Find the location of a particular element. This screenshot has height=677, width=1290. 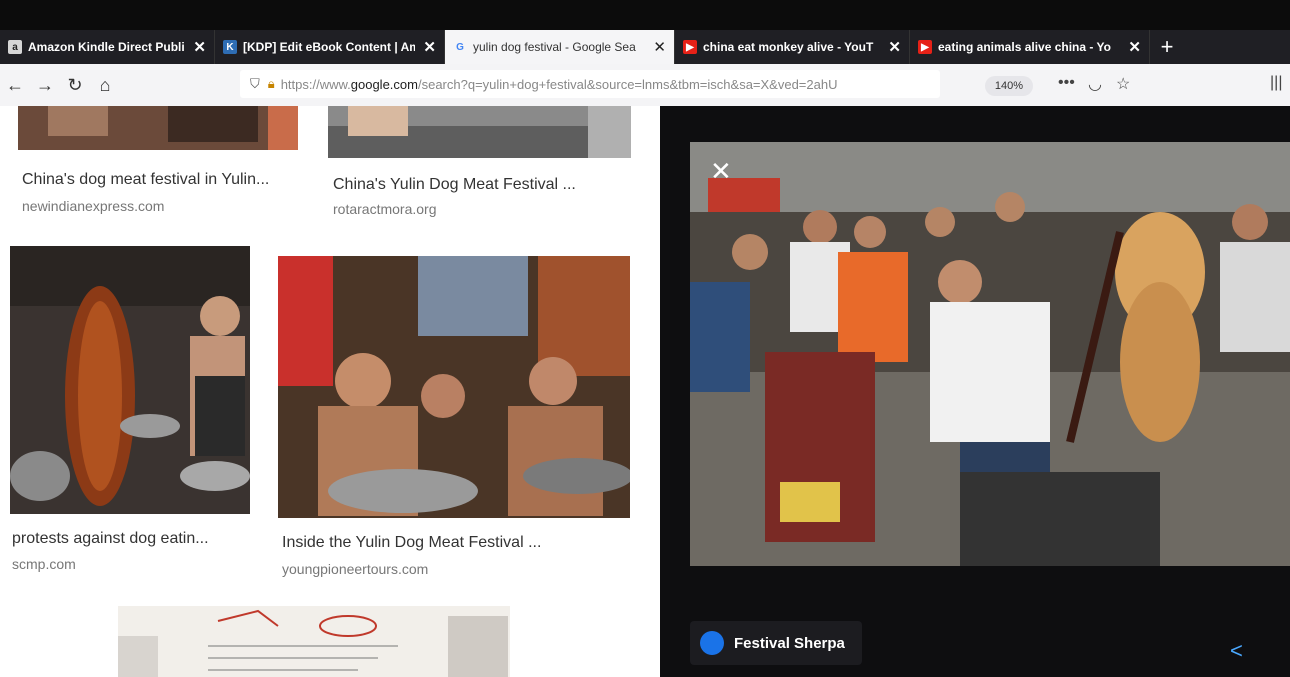

dog-meat-photo is located at coordinates (479, 132).